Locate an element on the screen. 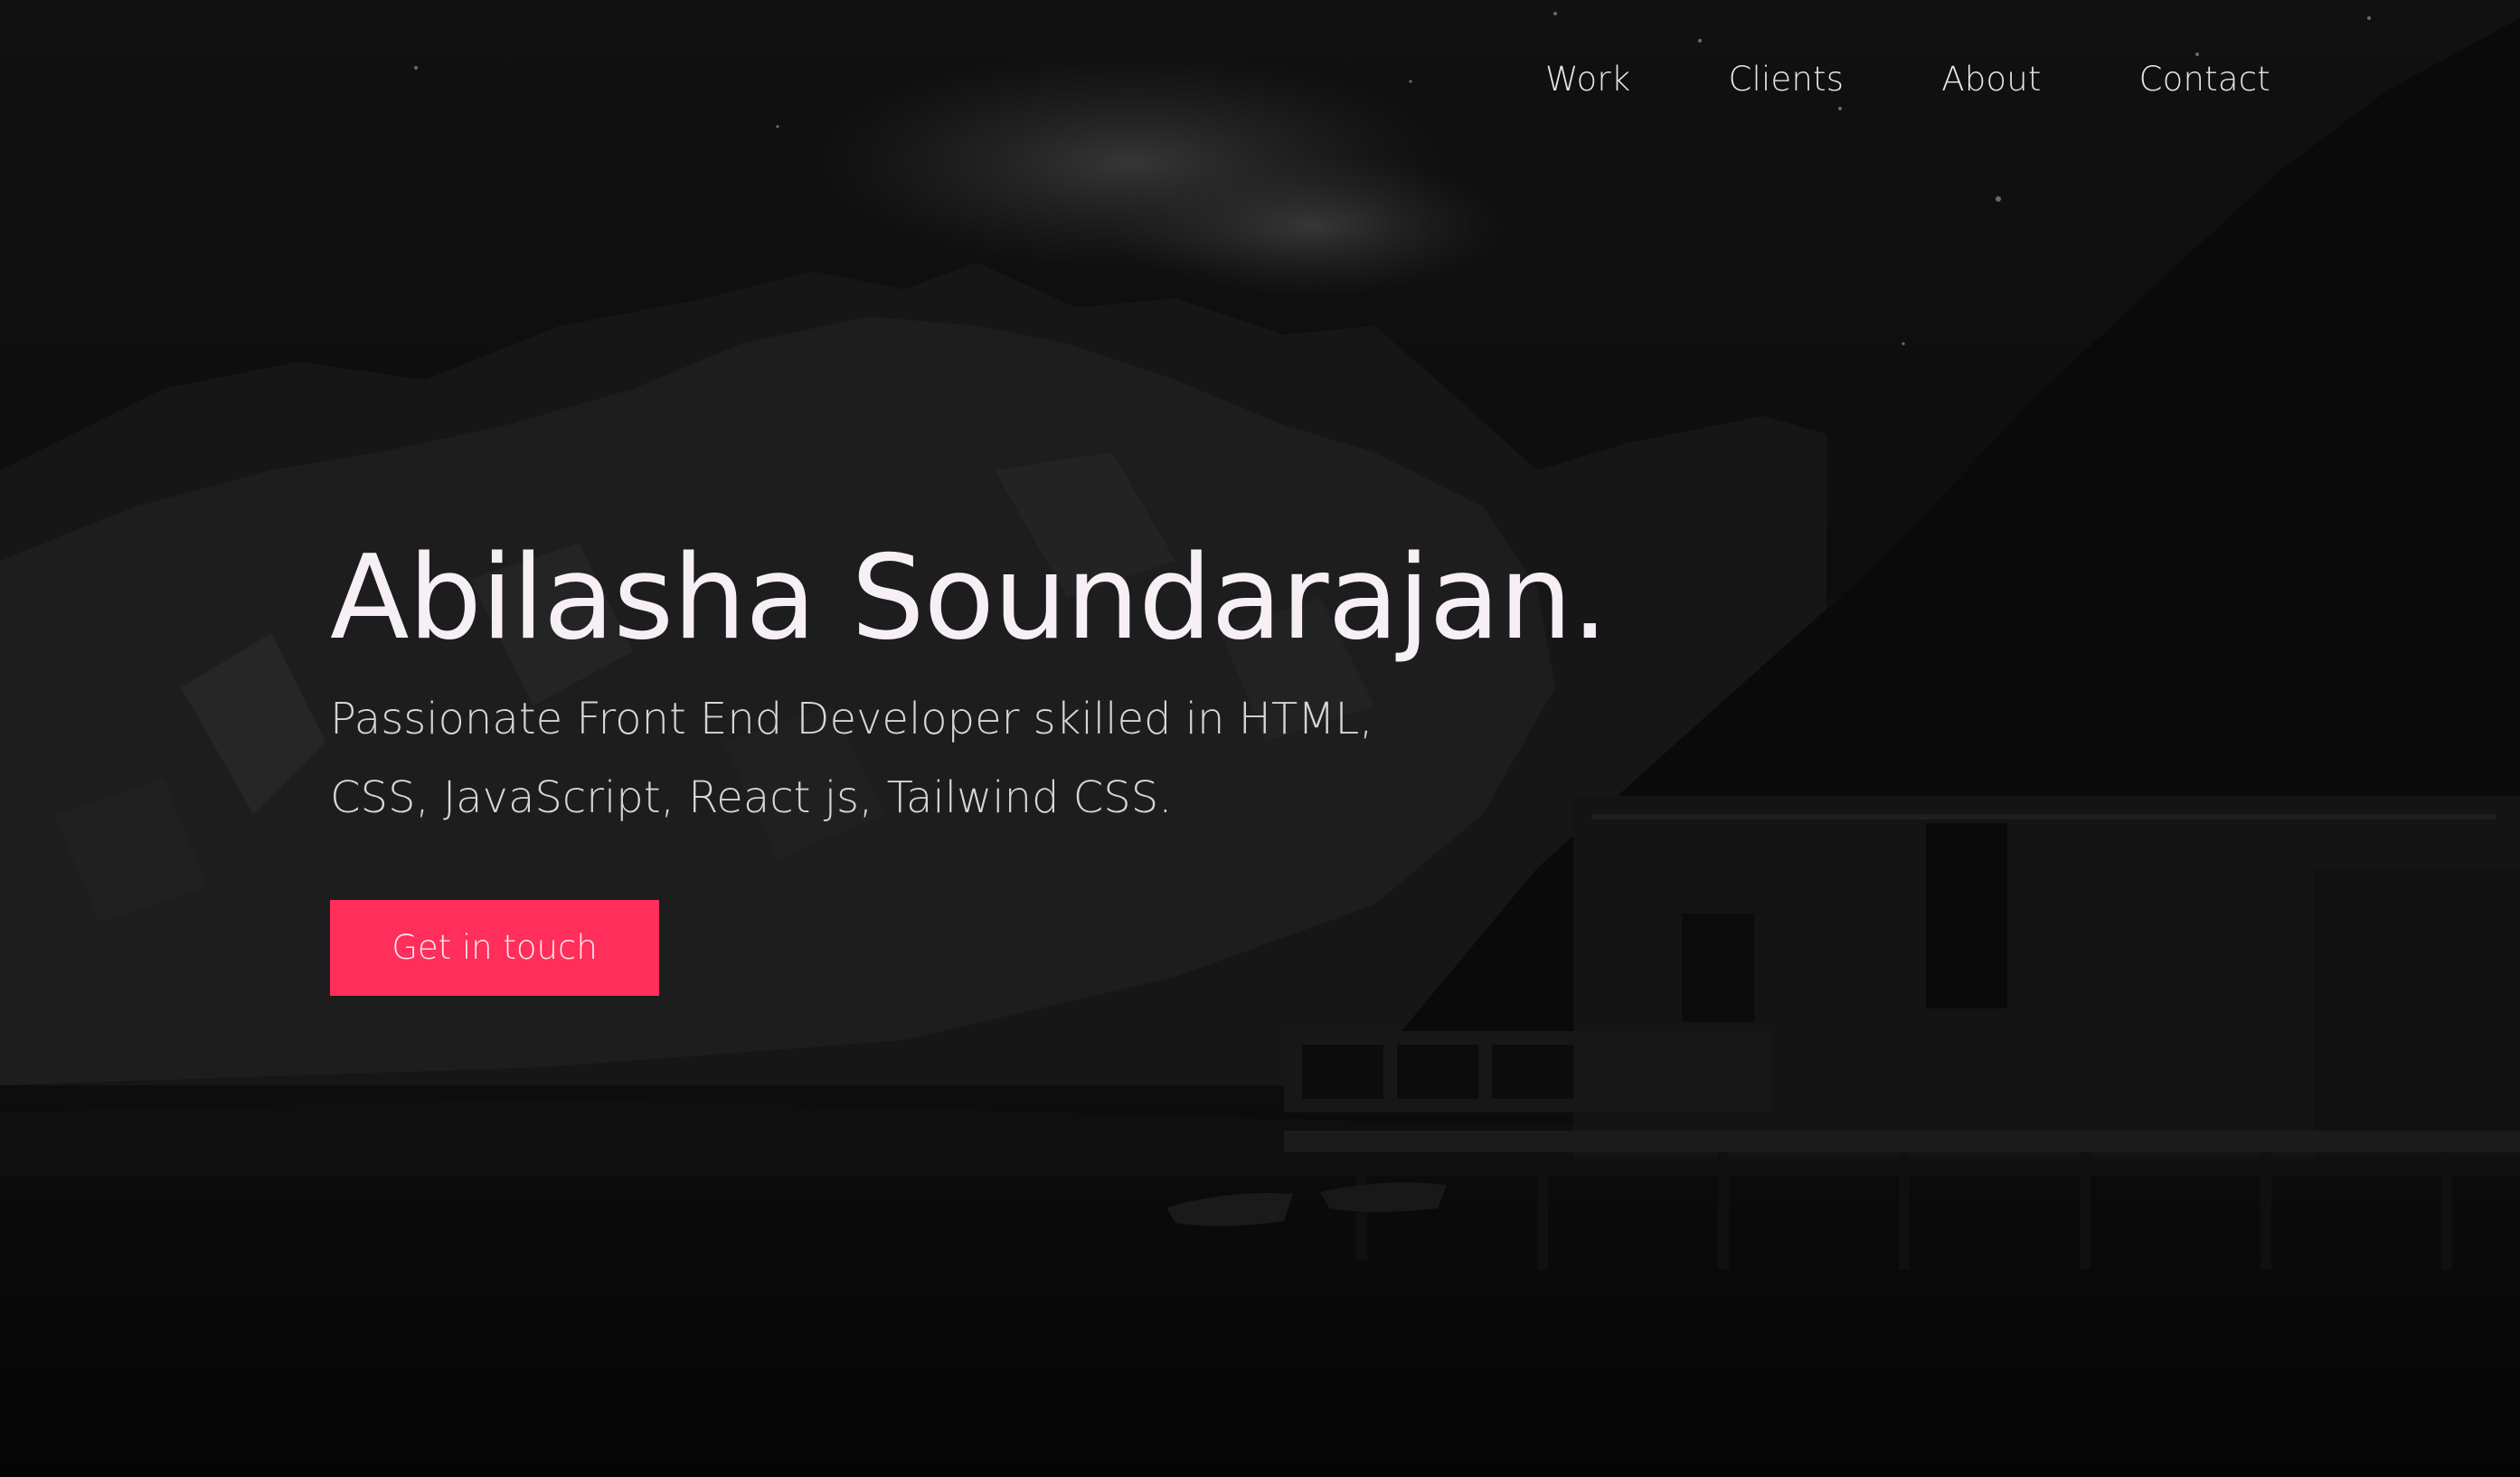  nav-link-about: About is located at coordinates (1991, 80).